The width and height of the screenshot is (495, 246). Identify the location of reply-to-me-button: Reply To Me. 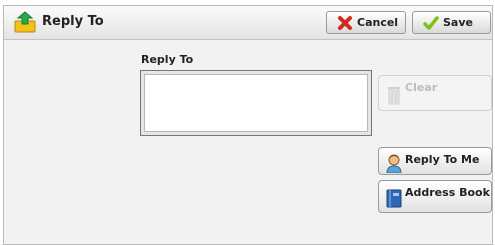
(435, 161).